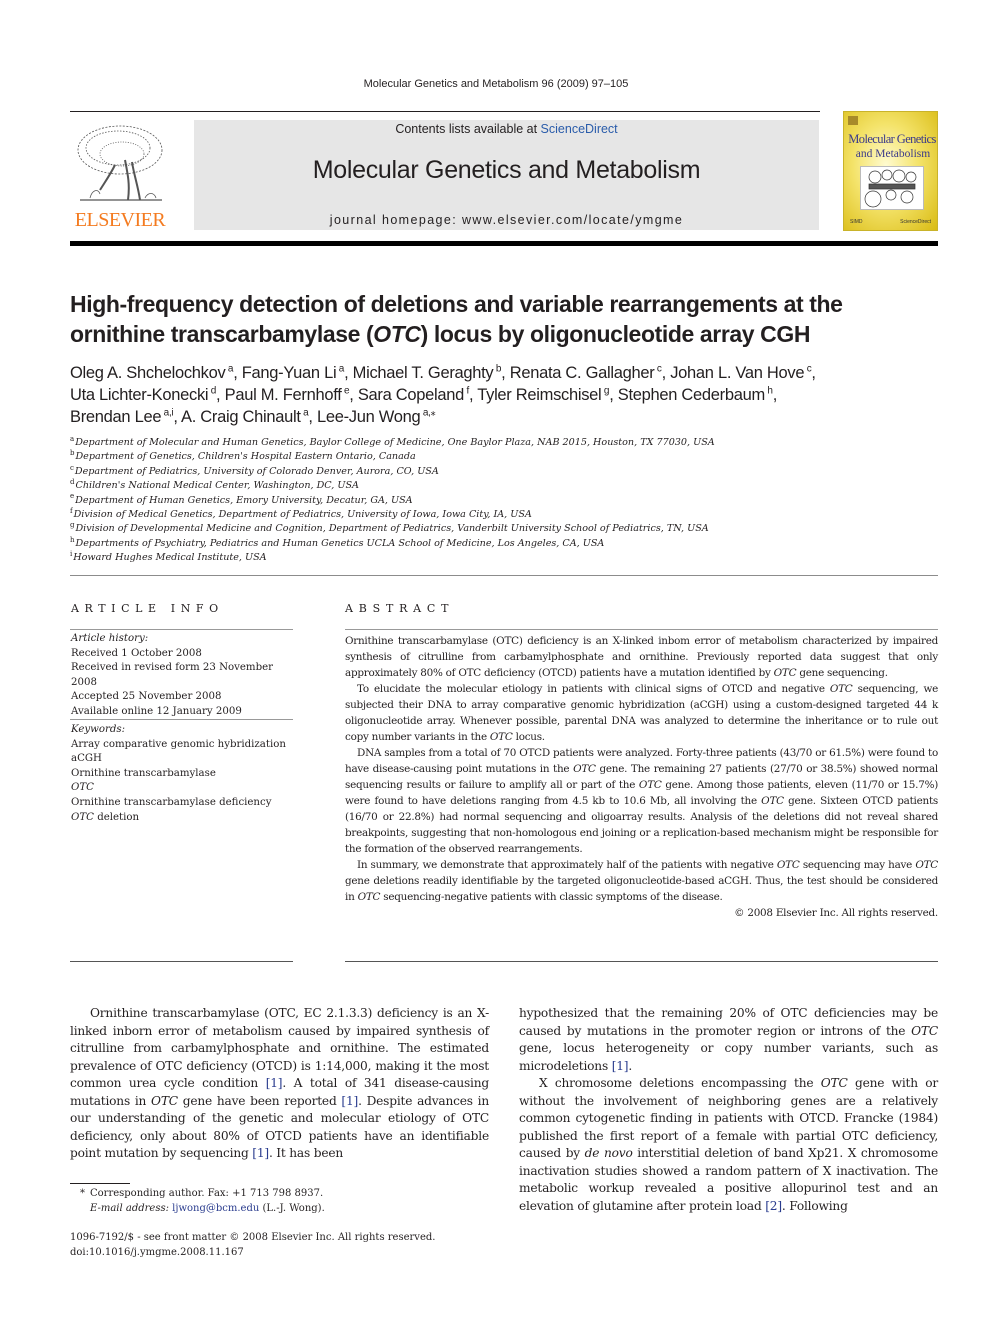 This screenshot has height=1323, width=992. I want to click on author-affiliation-marker: f, so click(466, 391).